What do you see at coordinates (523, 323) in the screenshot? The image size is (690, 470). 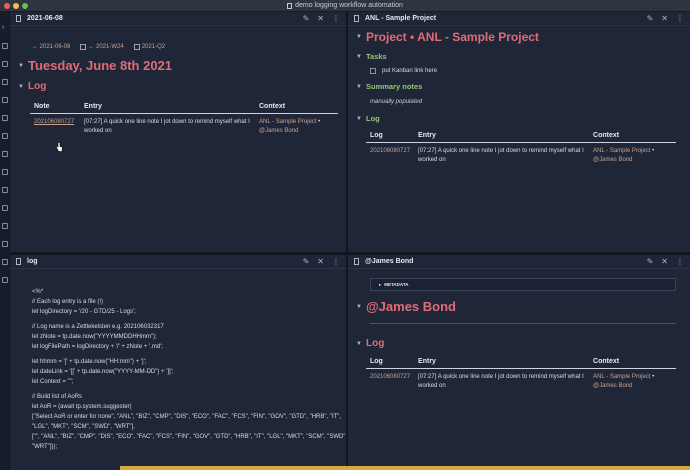 I see `divider` at bounding box center [523, 323].